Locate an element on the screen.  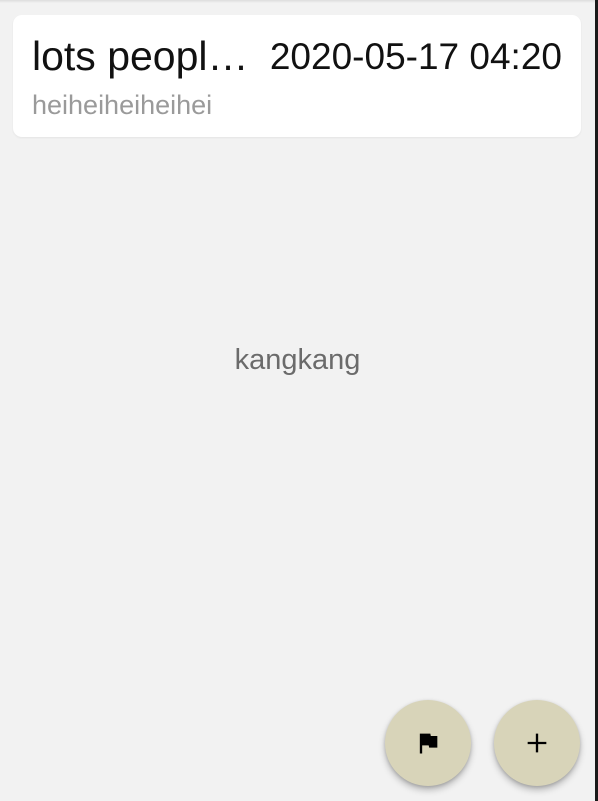
plus-icon is located at coordinates (537, 743).